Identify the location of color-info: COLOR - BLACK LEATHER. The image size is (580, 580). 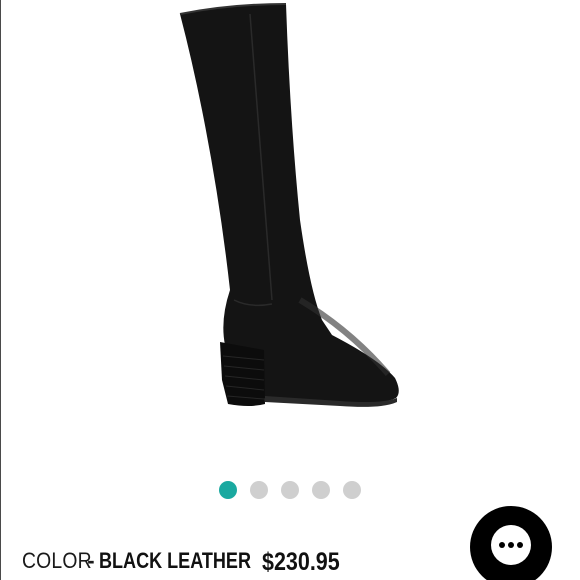
(153, 564).